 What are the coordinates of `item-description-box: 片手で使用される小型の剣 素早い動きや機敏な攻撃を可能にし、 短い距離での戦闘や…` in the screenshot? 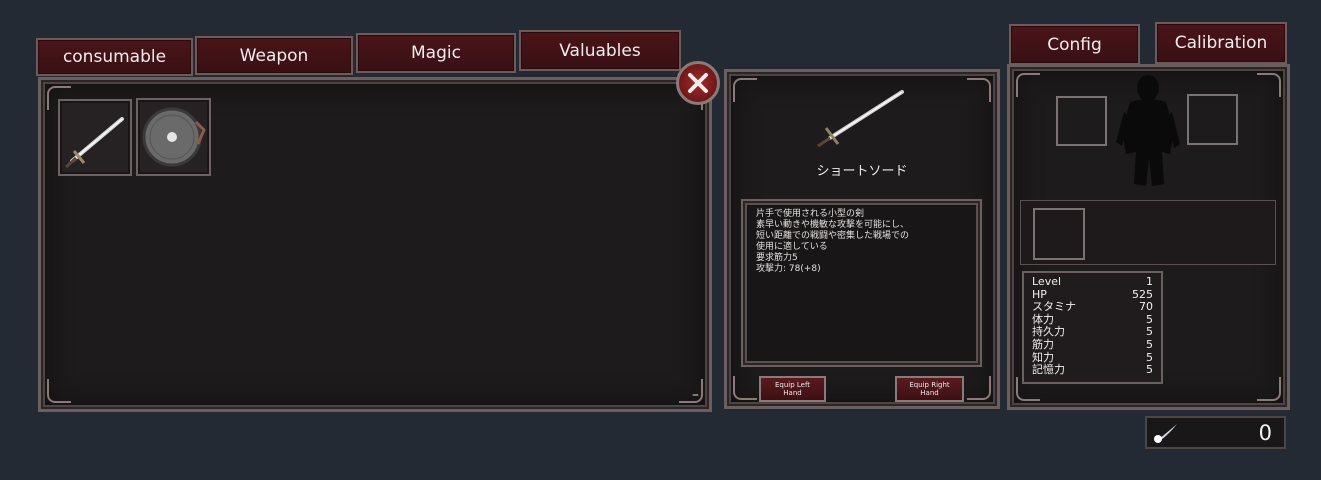 It's located at (861, 283).